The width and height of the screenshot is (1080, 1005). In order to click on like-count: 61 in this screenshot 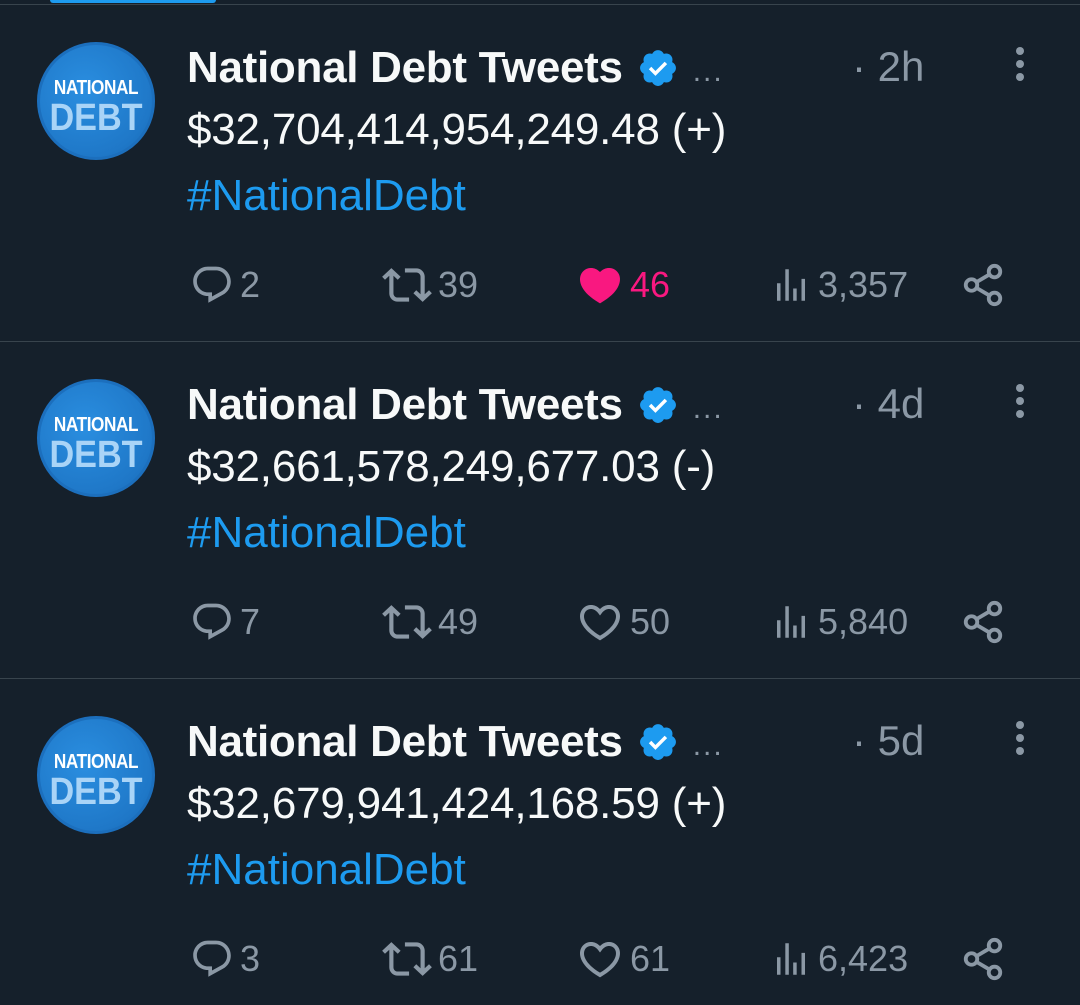, I will do `click(650, 958)`.